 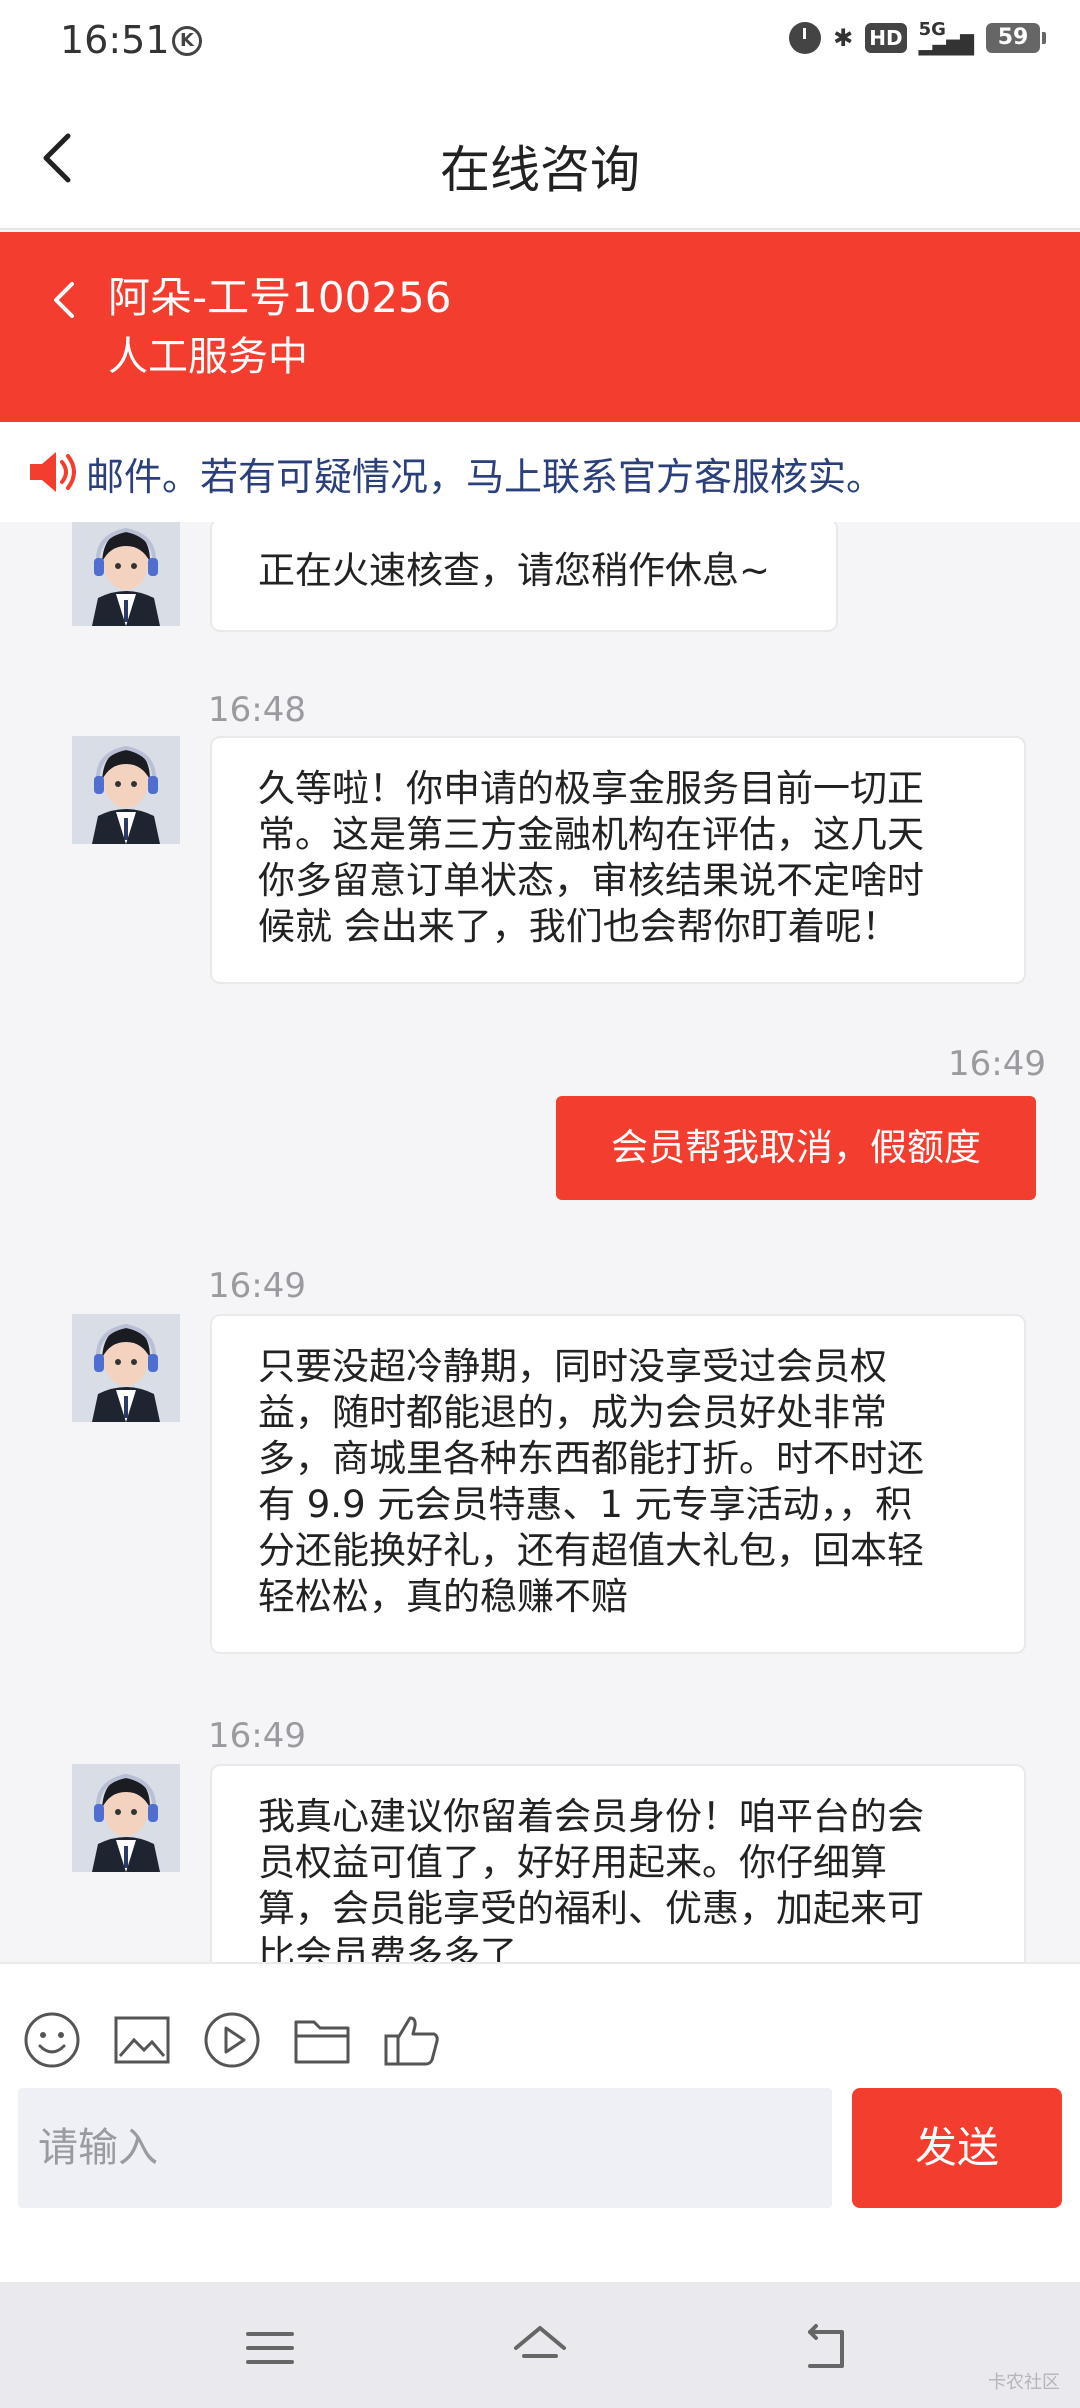 I want to click on message-line: 比会员费多多了, so click(x=387, y=1947).